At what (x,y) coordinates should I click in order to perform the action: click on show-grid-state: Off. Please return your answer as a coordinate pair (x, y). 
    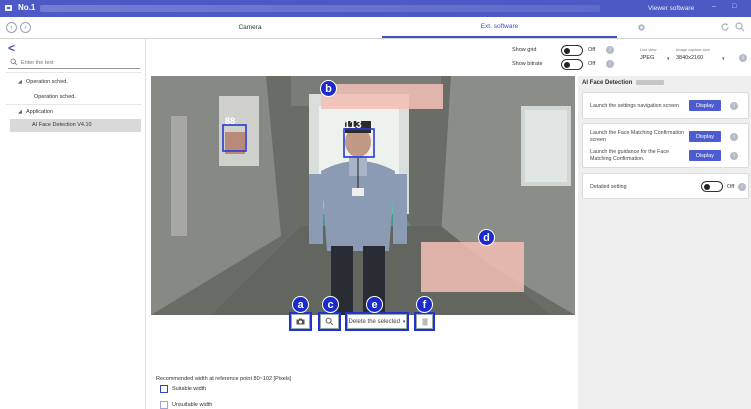
    Looking at the image, I should click on (592, 50).